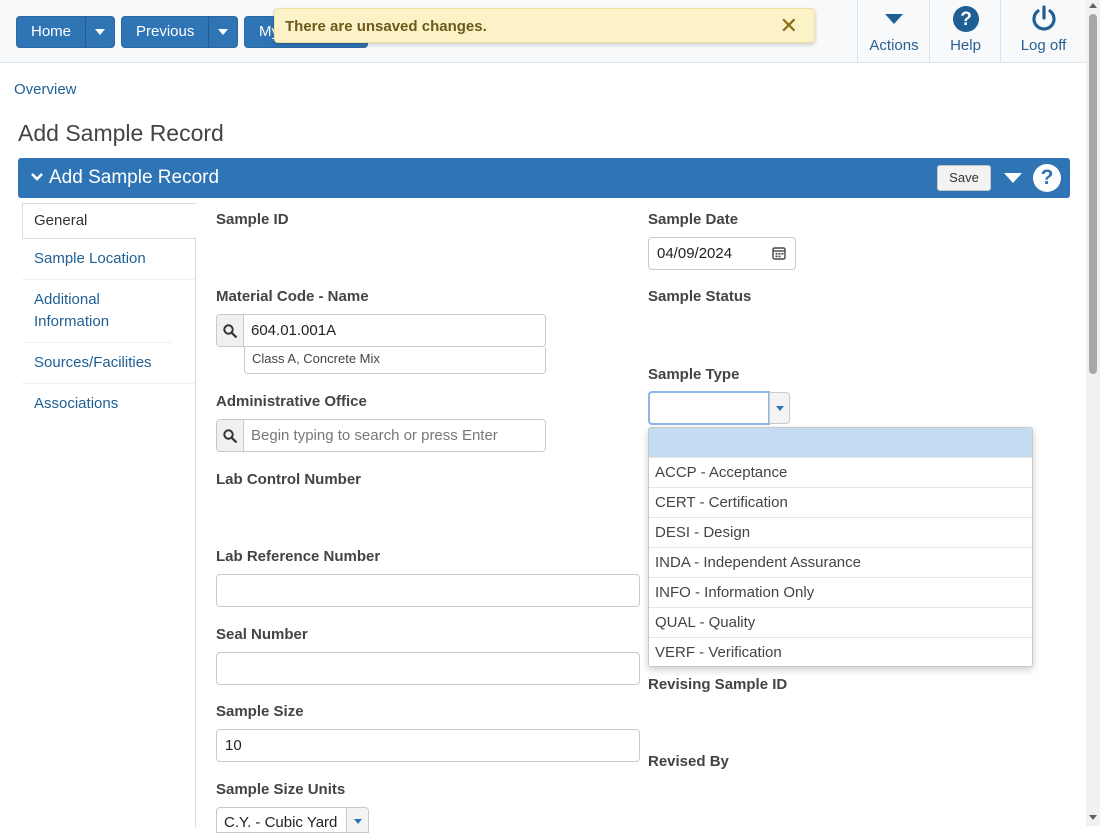 The height and width of the screenshot is (833, 1100). What do you see at coordinates (1013, 178) in the screenshot?
I see `panel-menu-icon` at bounding box center [1013, 178].